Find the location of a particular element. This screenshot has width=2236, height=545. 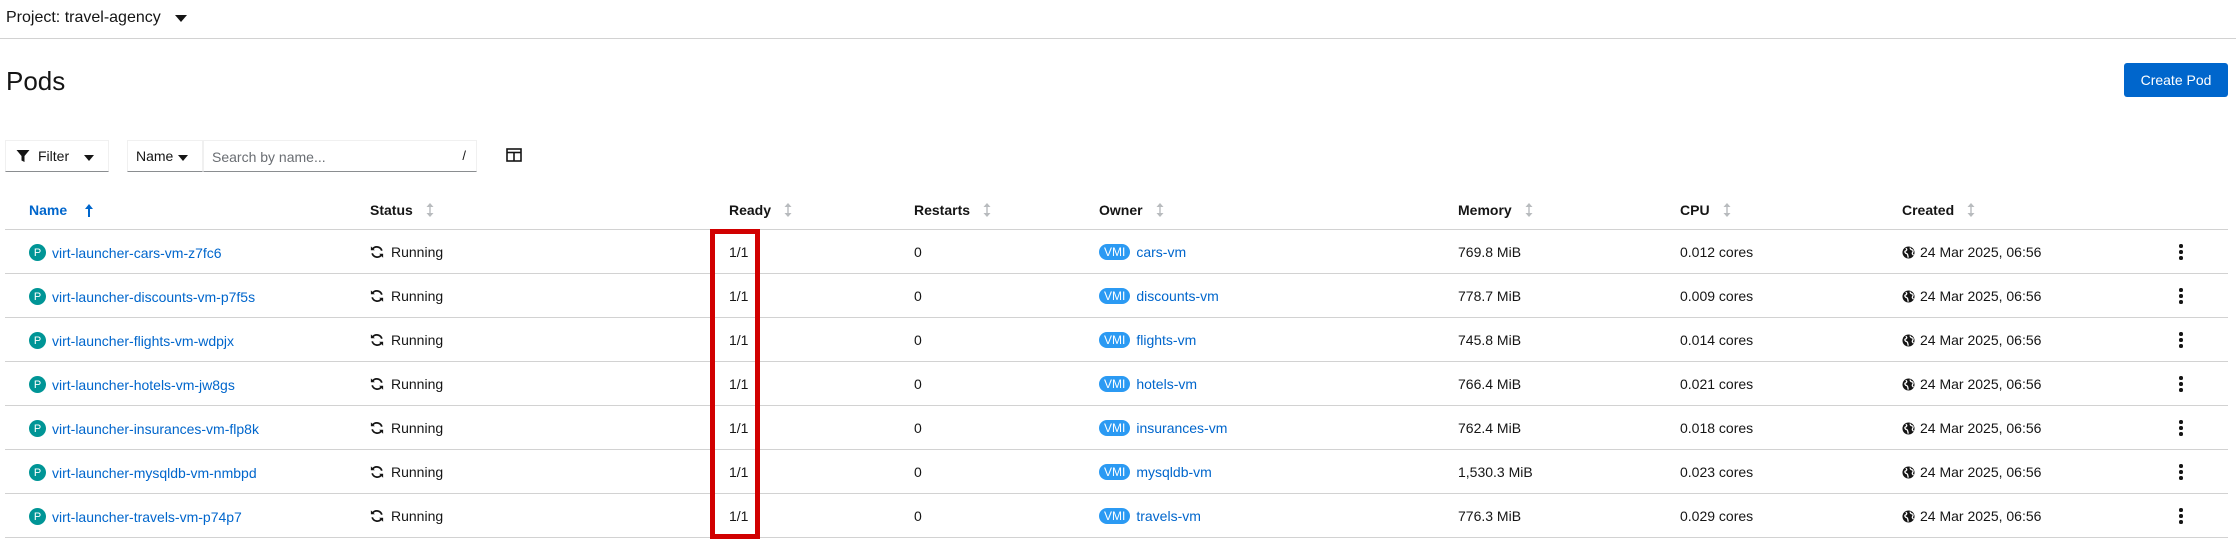

pod-name-link: virt-launcher-travels-vm-p74p7 is located at coordinates (147, 517).